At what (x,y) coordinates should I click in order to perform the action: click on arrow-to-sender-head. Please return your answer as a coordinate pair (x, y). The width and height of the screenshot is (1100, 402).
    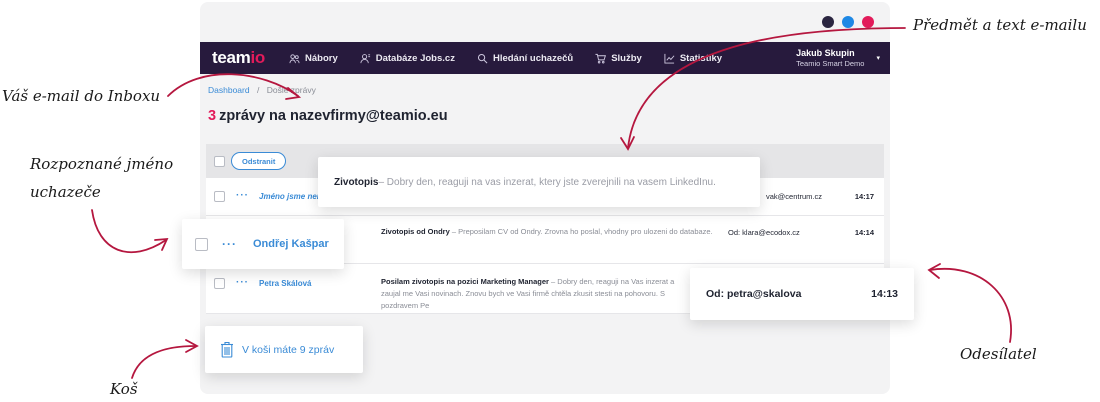
    Looking at the image, I should click on (934, 271).